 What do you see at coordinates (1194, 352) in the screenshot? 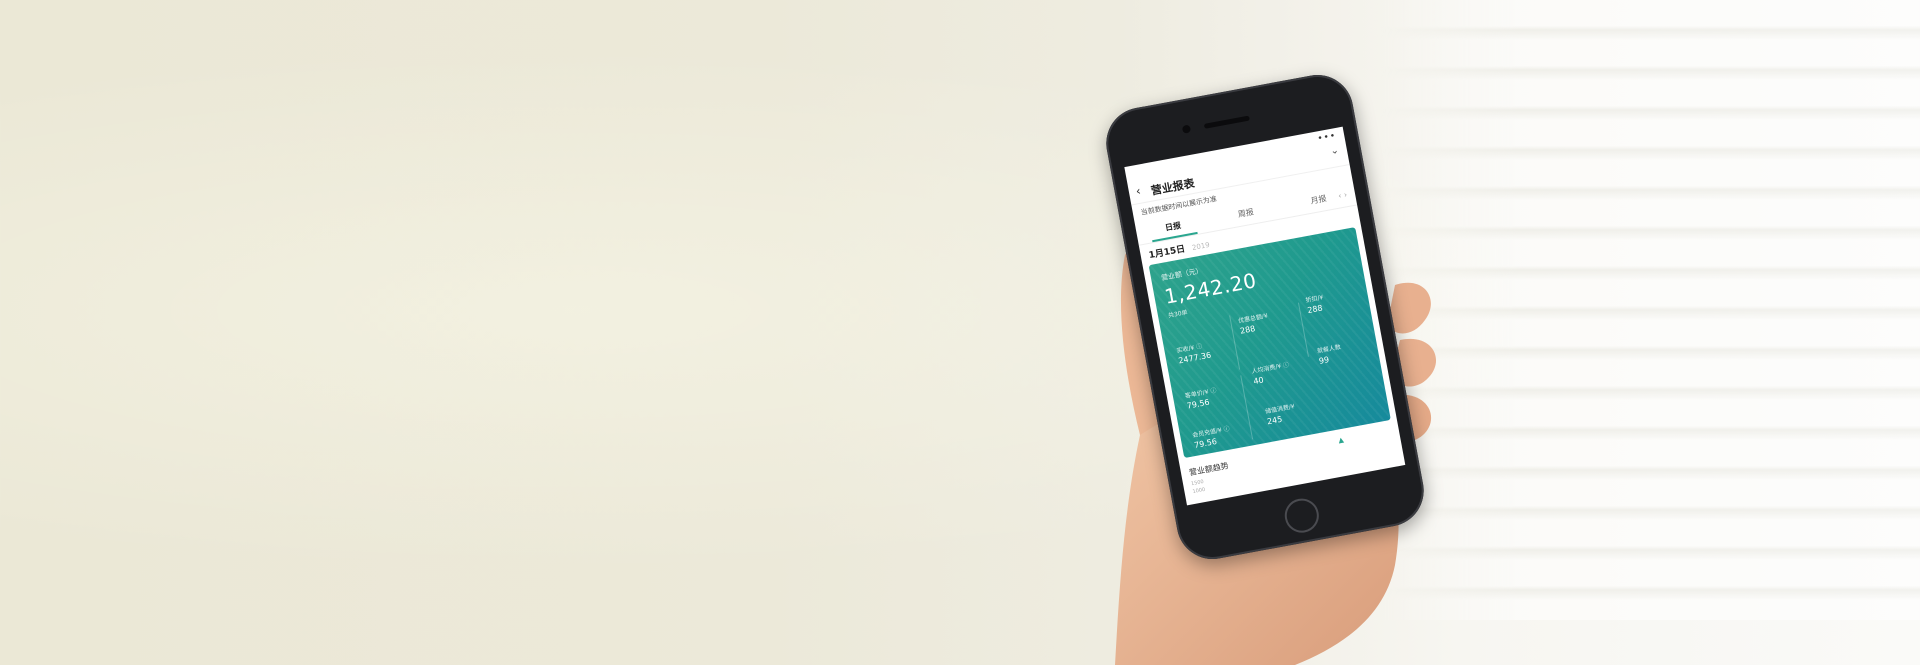
I see `metric-item: 实收/¥ⓘ 2477.36` at bounding box center [1194, 352].